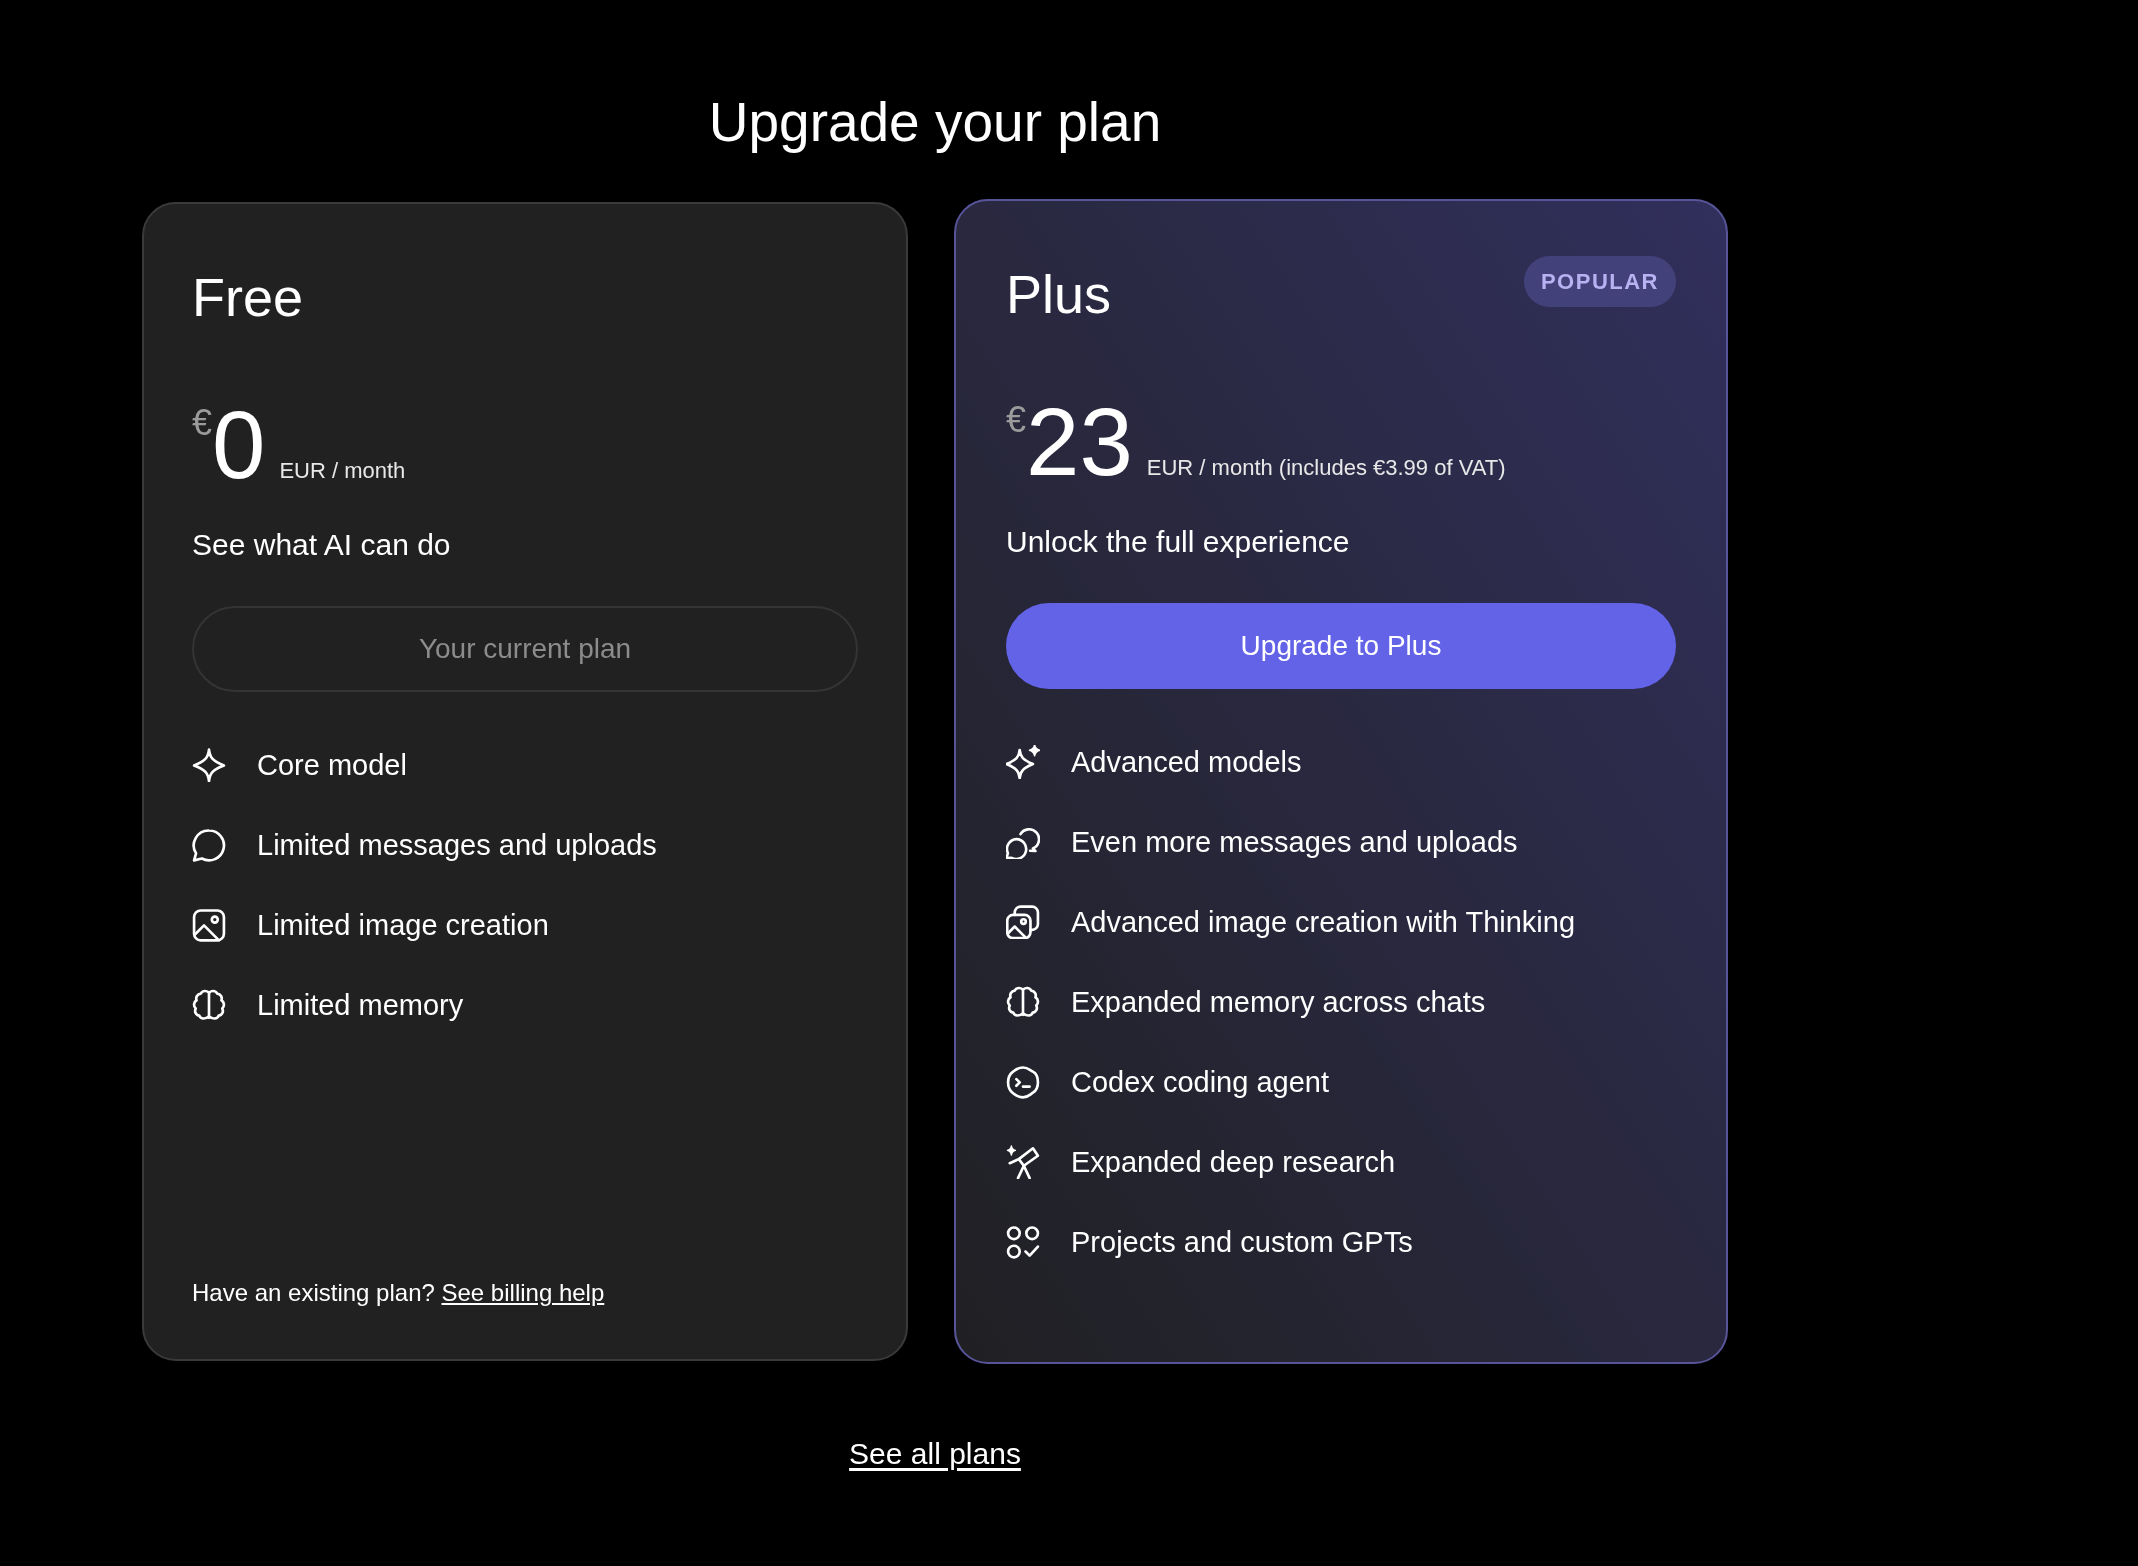 The width and height of the screenshot is (2138, 1566). I want to click on feature-text: Expanded deep research, so click(1233, 1162).